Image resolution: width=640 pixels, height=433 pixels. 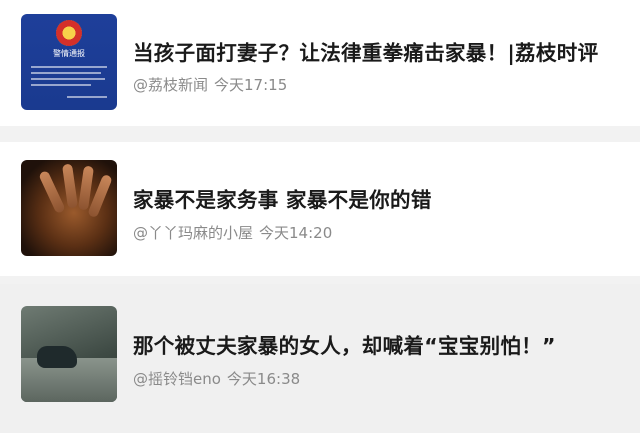 I want to click on article-thumbnail: 警情通报, so click(x=69, y=62).